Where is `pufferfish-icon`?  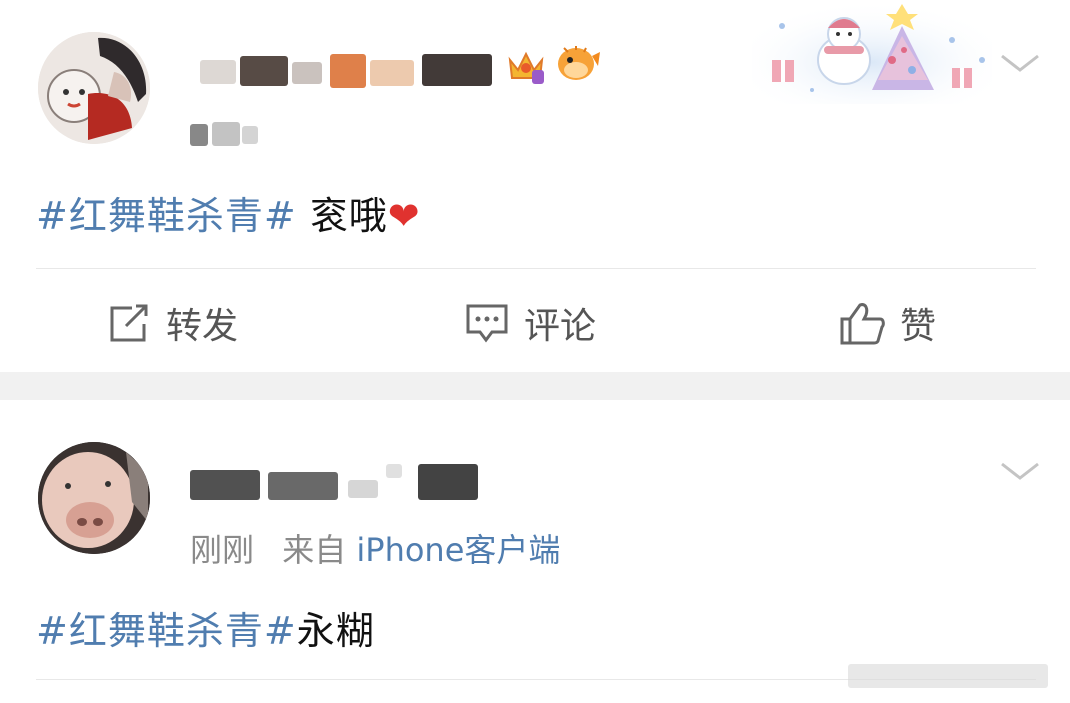 pufferfish-icon is located at coordinates (577, 64).